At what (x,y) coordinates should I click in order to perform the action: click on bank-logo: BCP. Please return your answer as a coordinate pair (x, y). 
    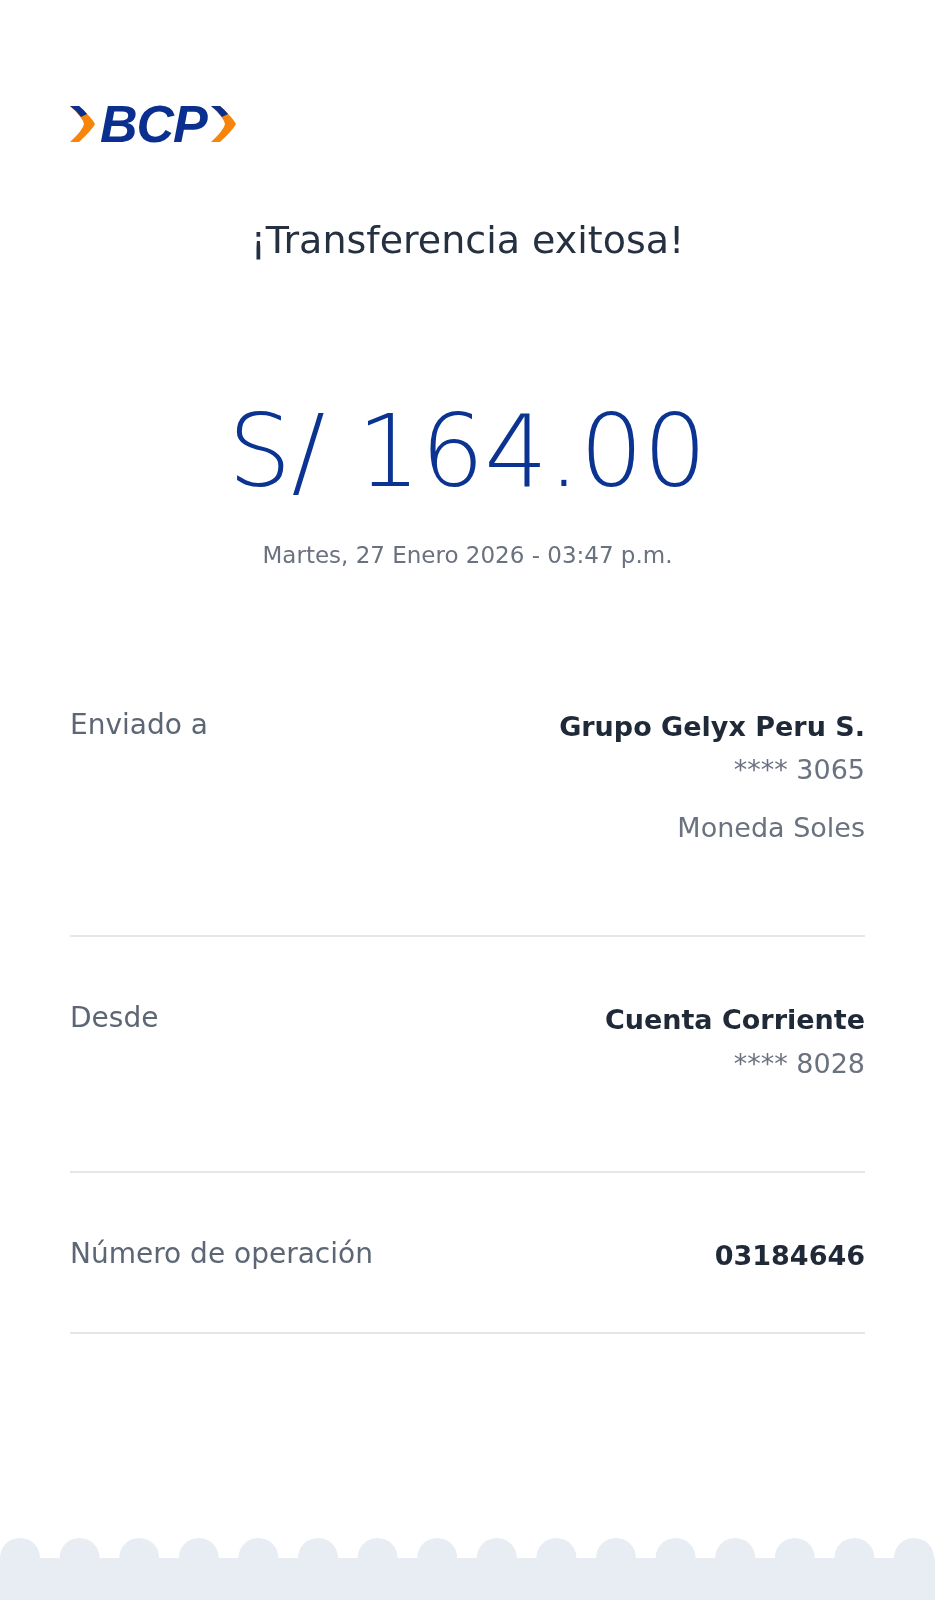
    Looking at the image, I should click on (153, 124).